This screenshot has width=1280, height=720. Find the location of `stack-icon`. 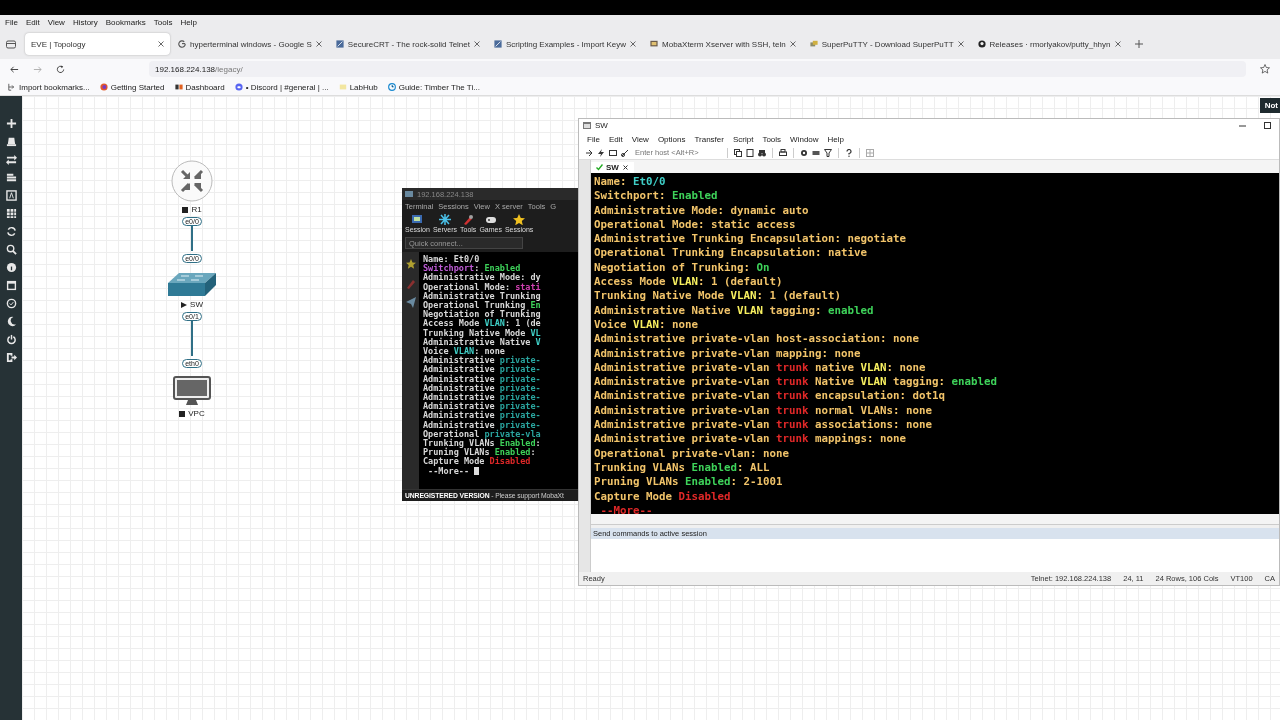

stack-icon is located at coordinates (11, 141).